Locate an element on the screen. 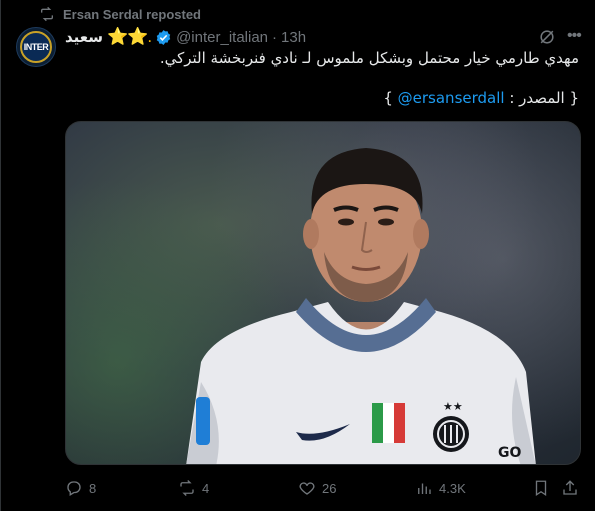 This screenshot has width=595, height=511. reply-count: 8 is located at coordinates (93, 488).